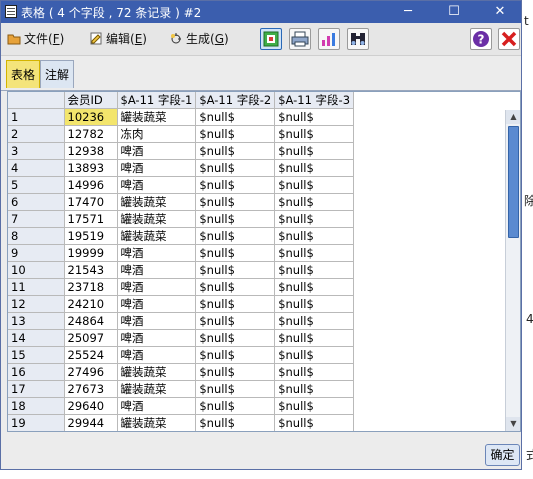 The height and width of the screenshot is (479, 533). What do you see at coordinates (181, 168) in the screenshot?
I see `table-row: 4 13893 啤酒 $null$ $null$` at bounding box center [181, 168].